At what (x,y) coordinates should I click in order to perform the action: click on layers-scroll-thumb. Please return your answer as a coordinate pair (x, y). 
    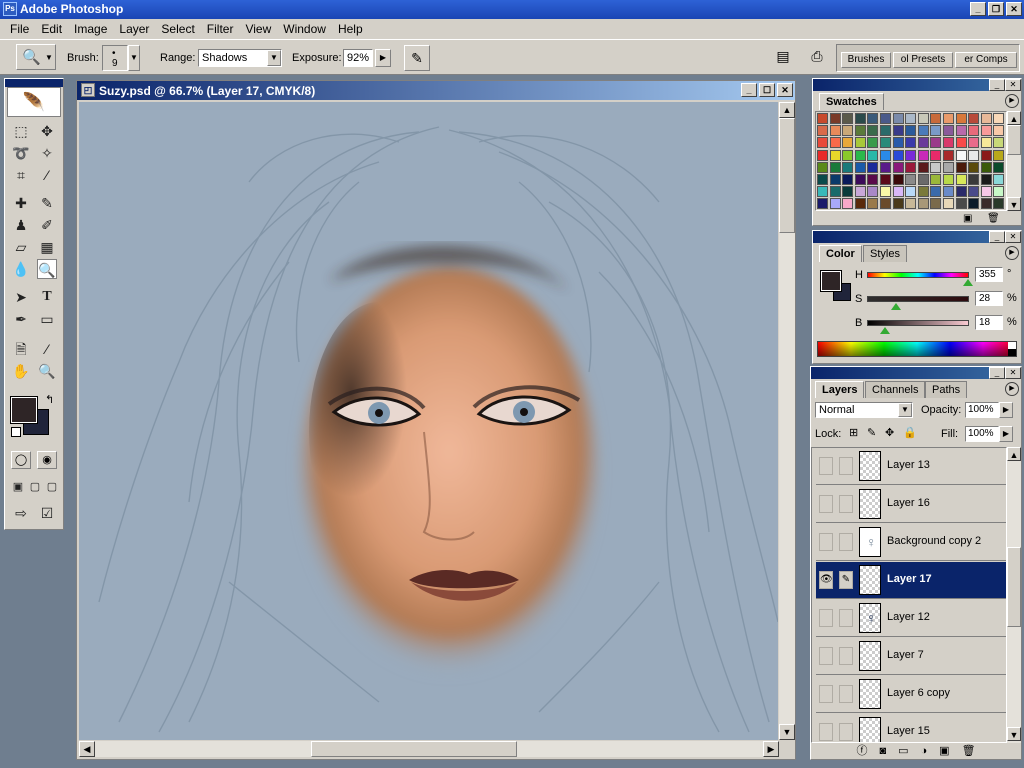
    Looking at the image, I should click on (1014, 587).